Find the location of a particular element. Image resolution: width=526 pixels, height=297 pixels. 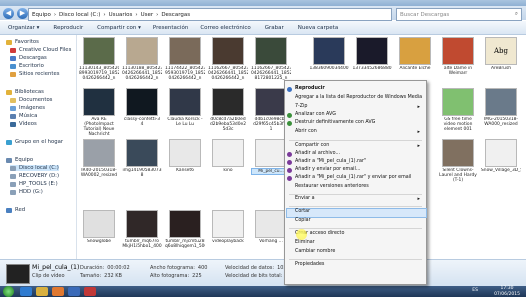

file-item: Alicante Elche is located at coordinates (415, 54).